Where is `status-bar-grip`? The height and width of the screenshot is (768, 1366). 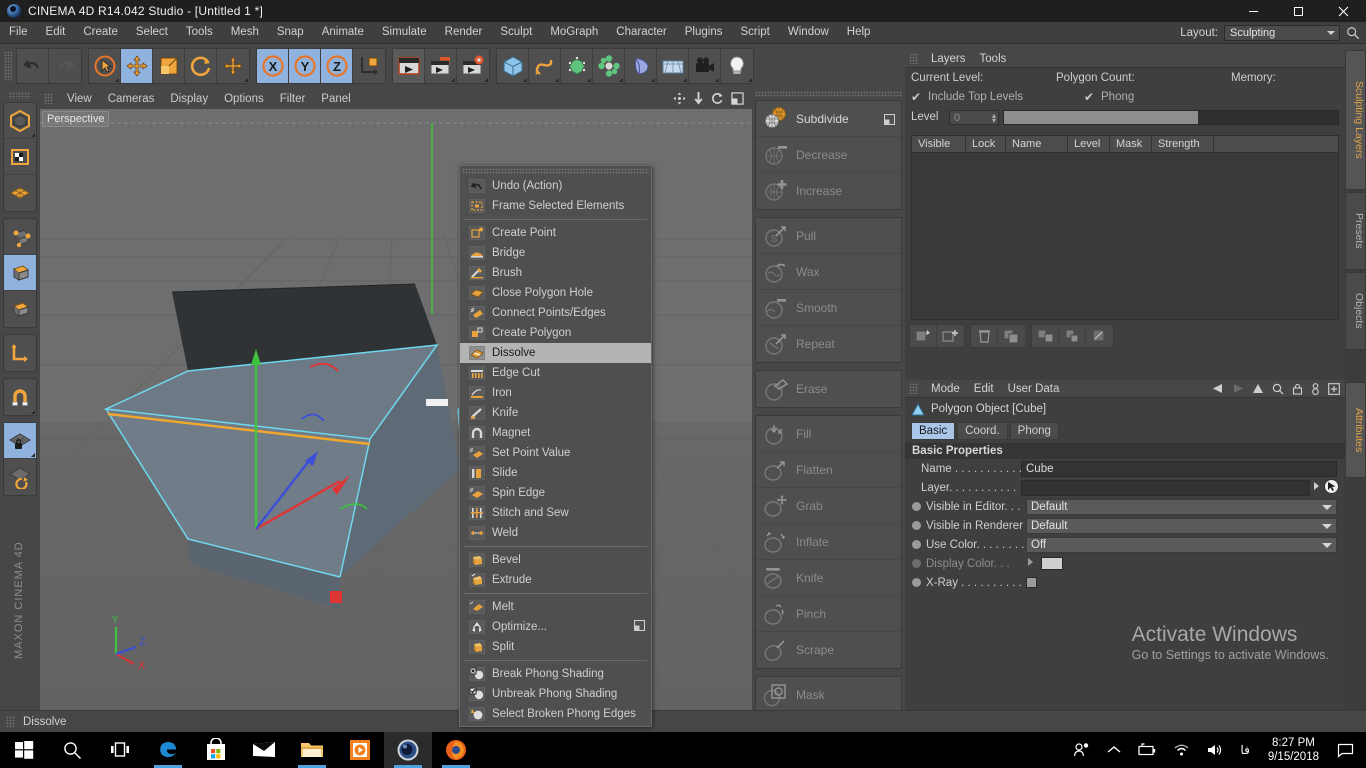 status-bar-grip is located at coordinates (10, 721).